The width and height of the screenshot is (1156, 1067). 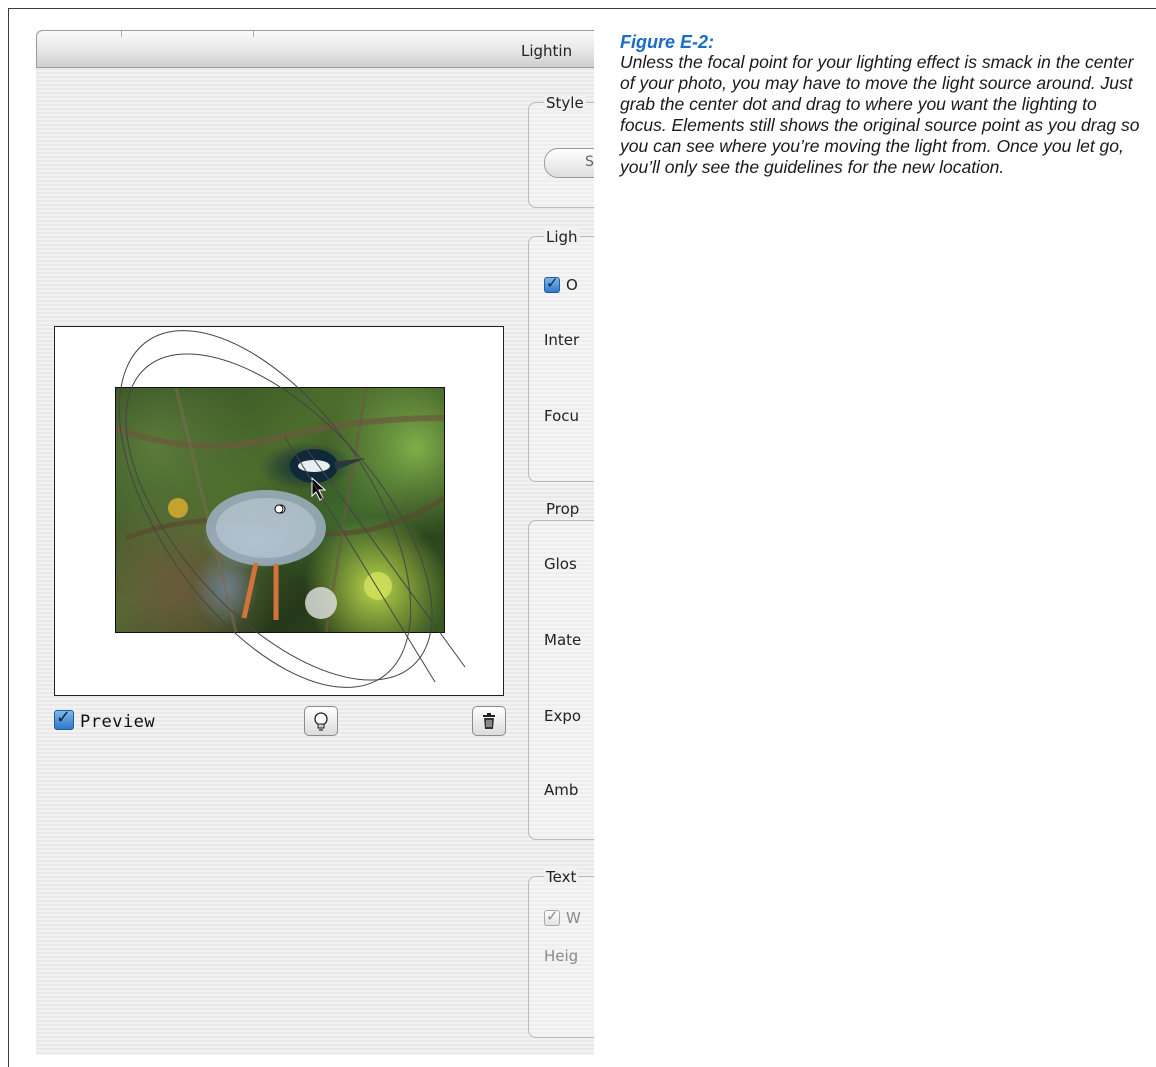 I want to click on caption-title: Figure E-2:, so click(x=667, y=42).